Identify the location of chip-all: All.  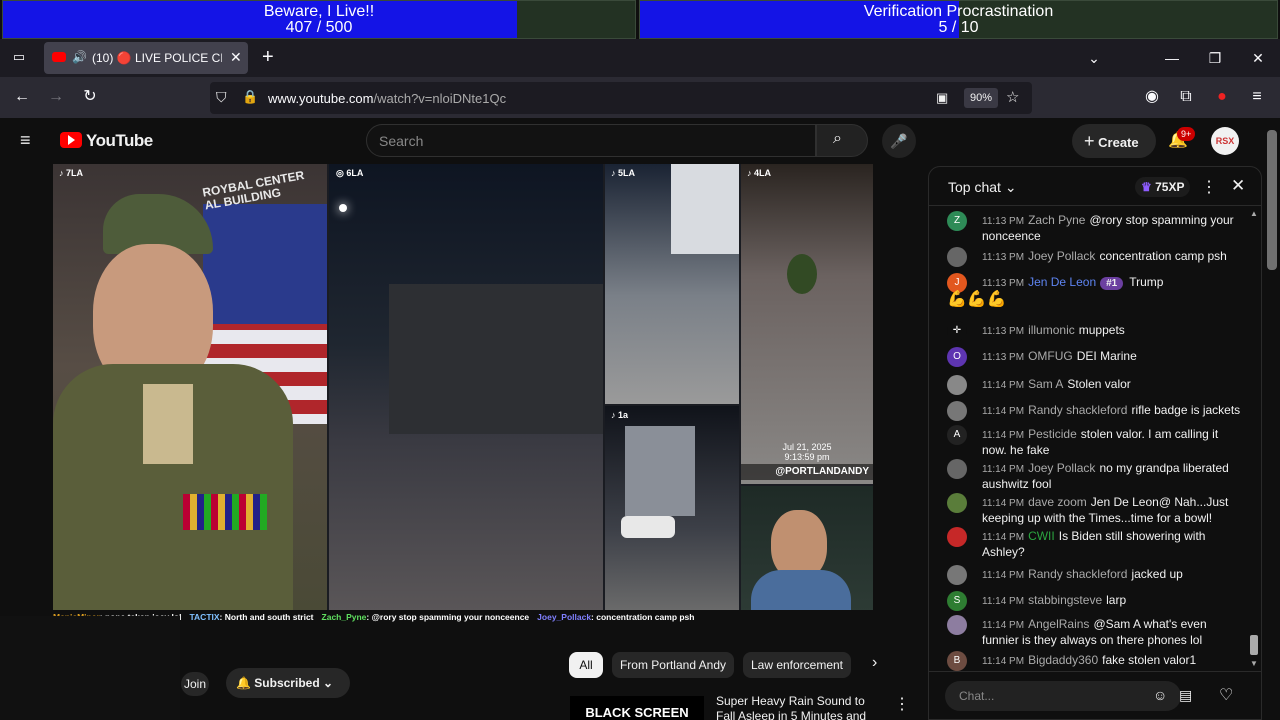
(586, 665).